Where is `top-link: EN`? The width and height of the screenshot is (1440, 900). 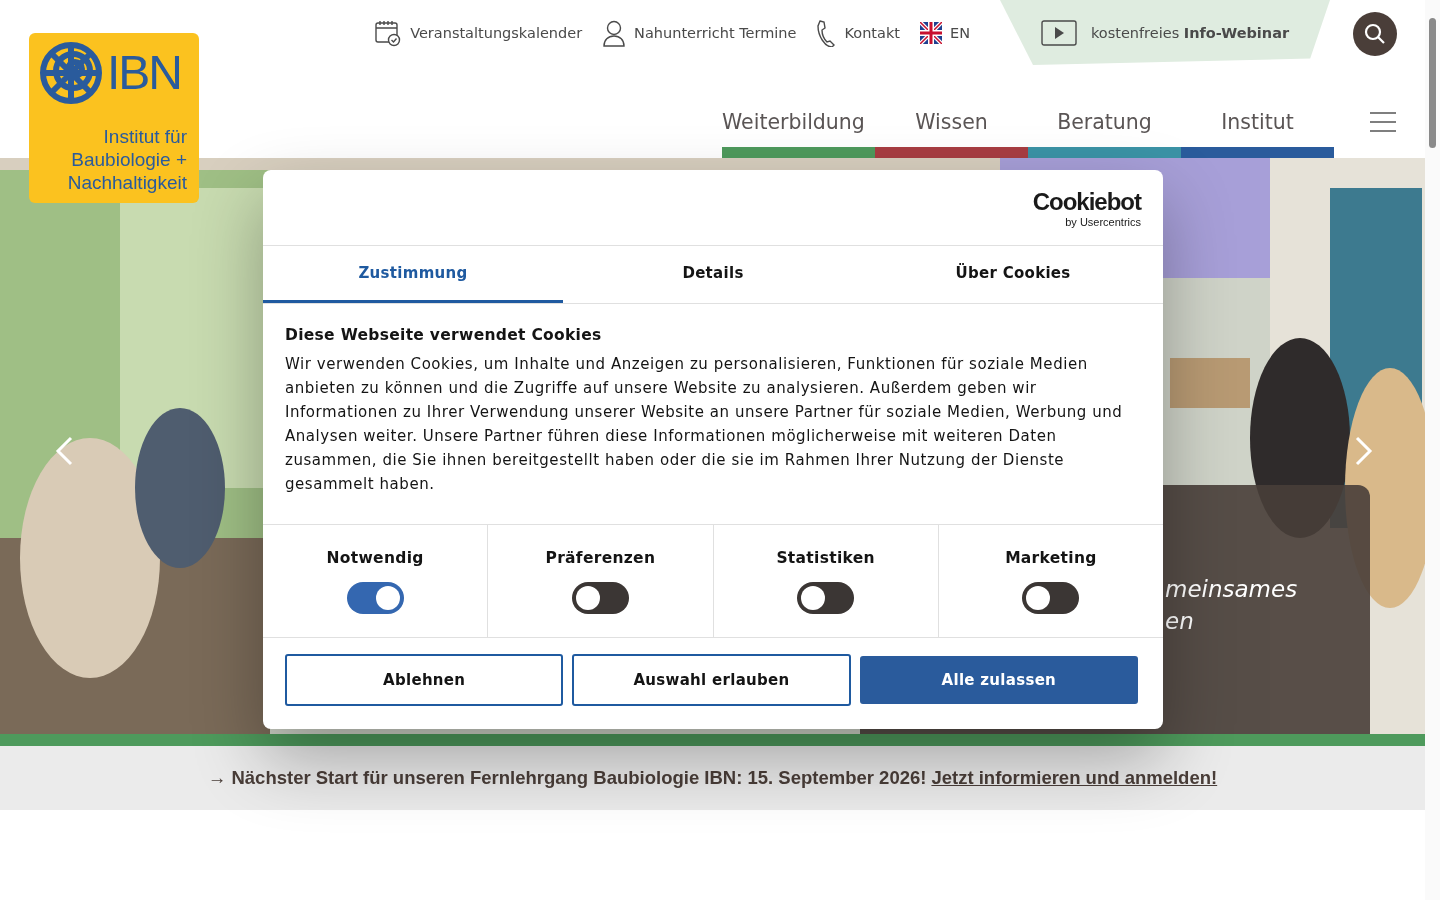 top-link: EN is located at coordinates (945, 32).